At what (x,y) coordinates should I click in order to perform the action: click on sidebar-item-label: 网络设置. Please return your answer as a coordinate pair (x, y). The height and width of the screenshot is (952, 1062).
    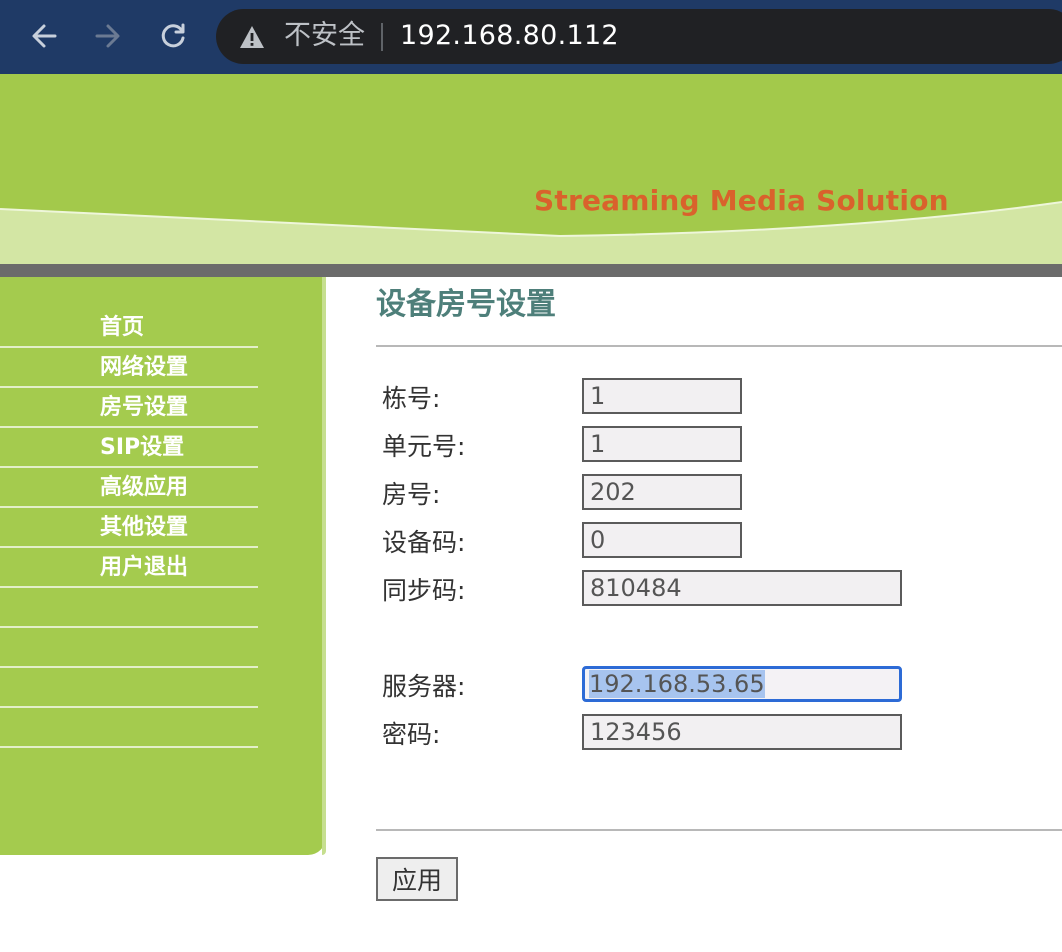
    Looking at the image, I should click on (144, 368).